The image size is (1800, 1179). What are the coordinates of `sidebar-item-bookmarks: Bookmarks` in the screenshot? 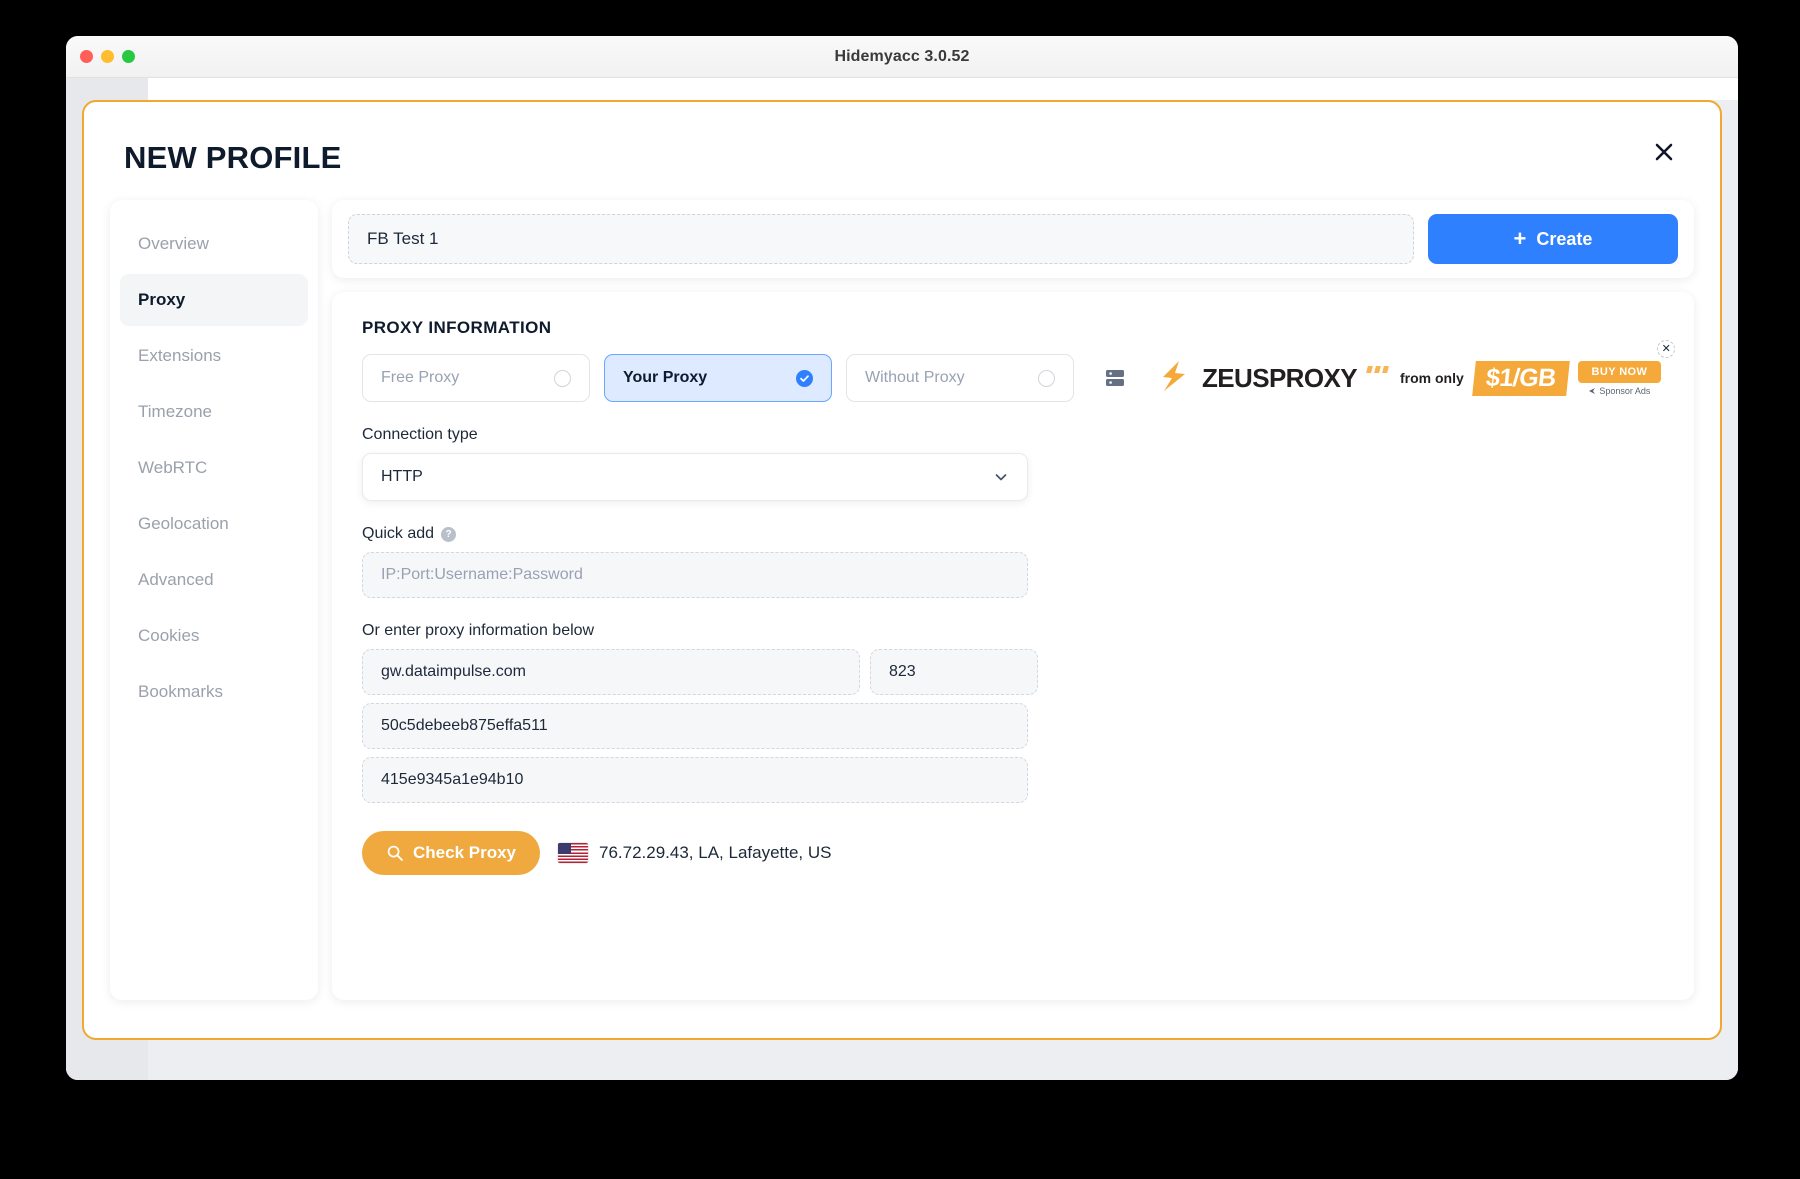 It's located at (214, 692).